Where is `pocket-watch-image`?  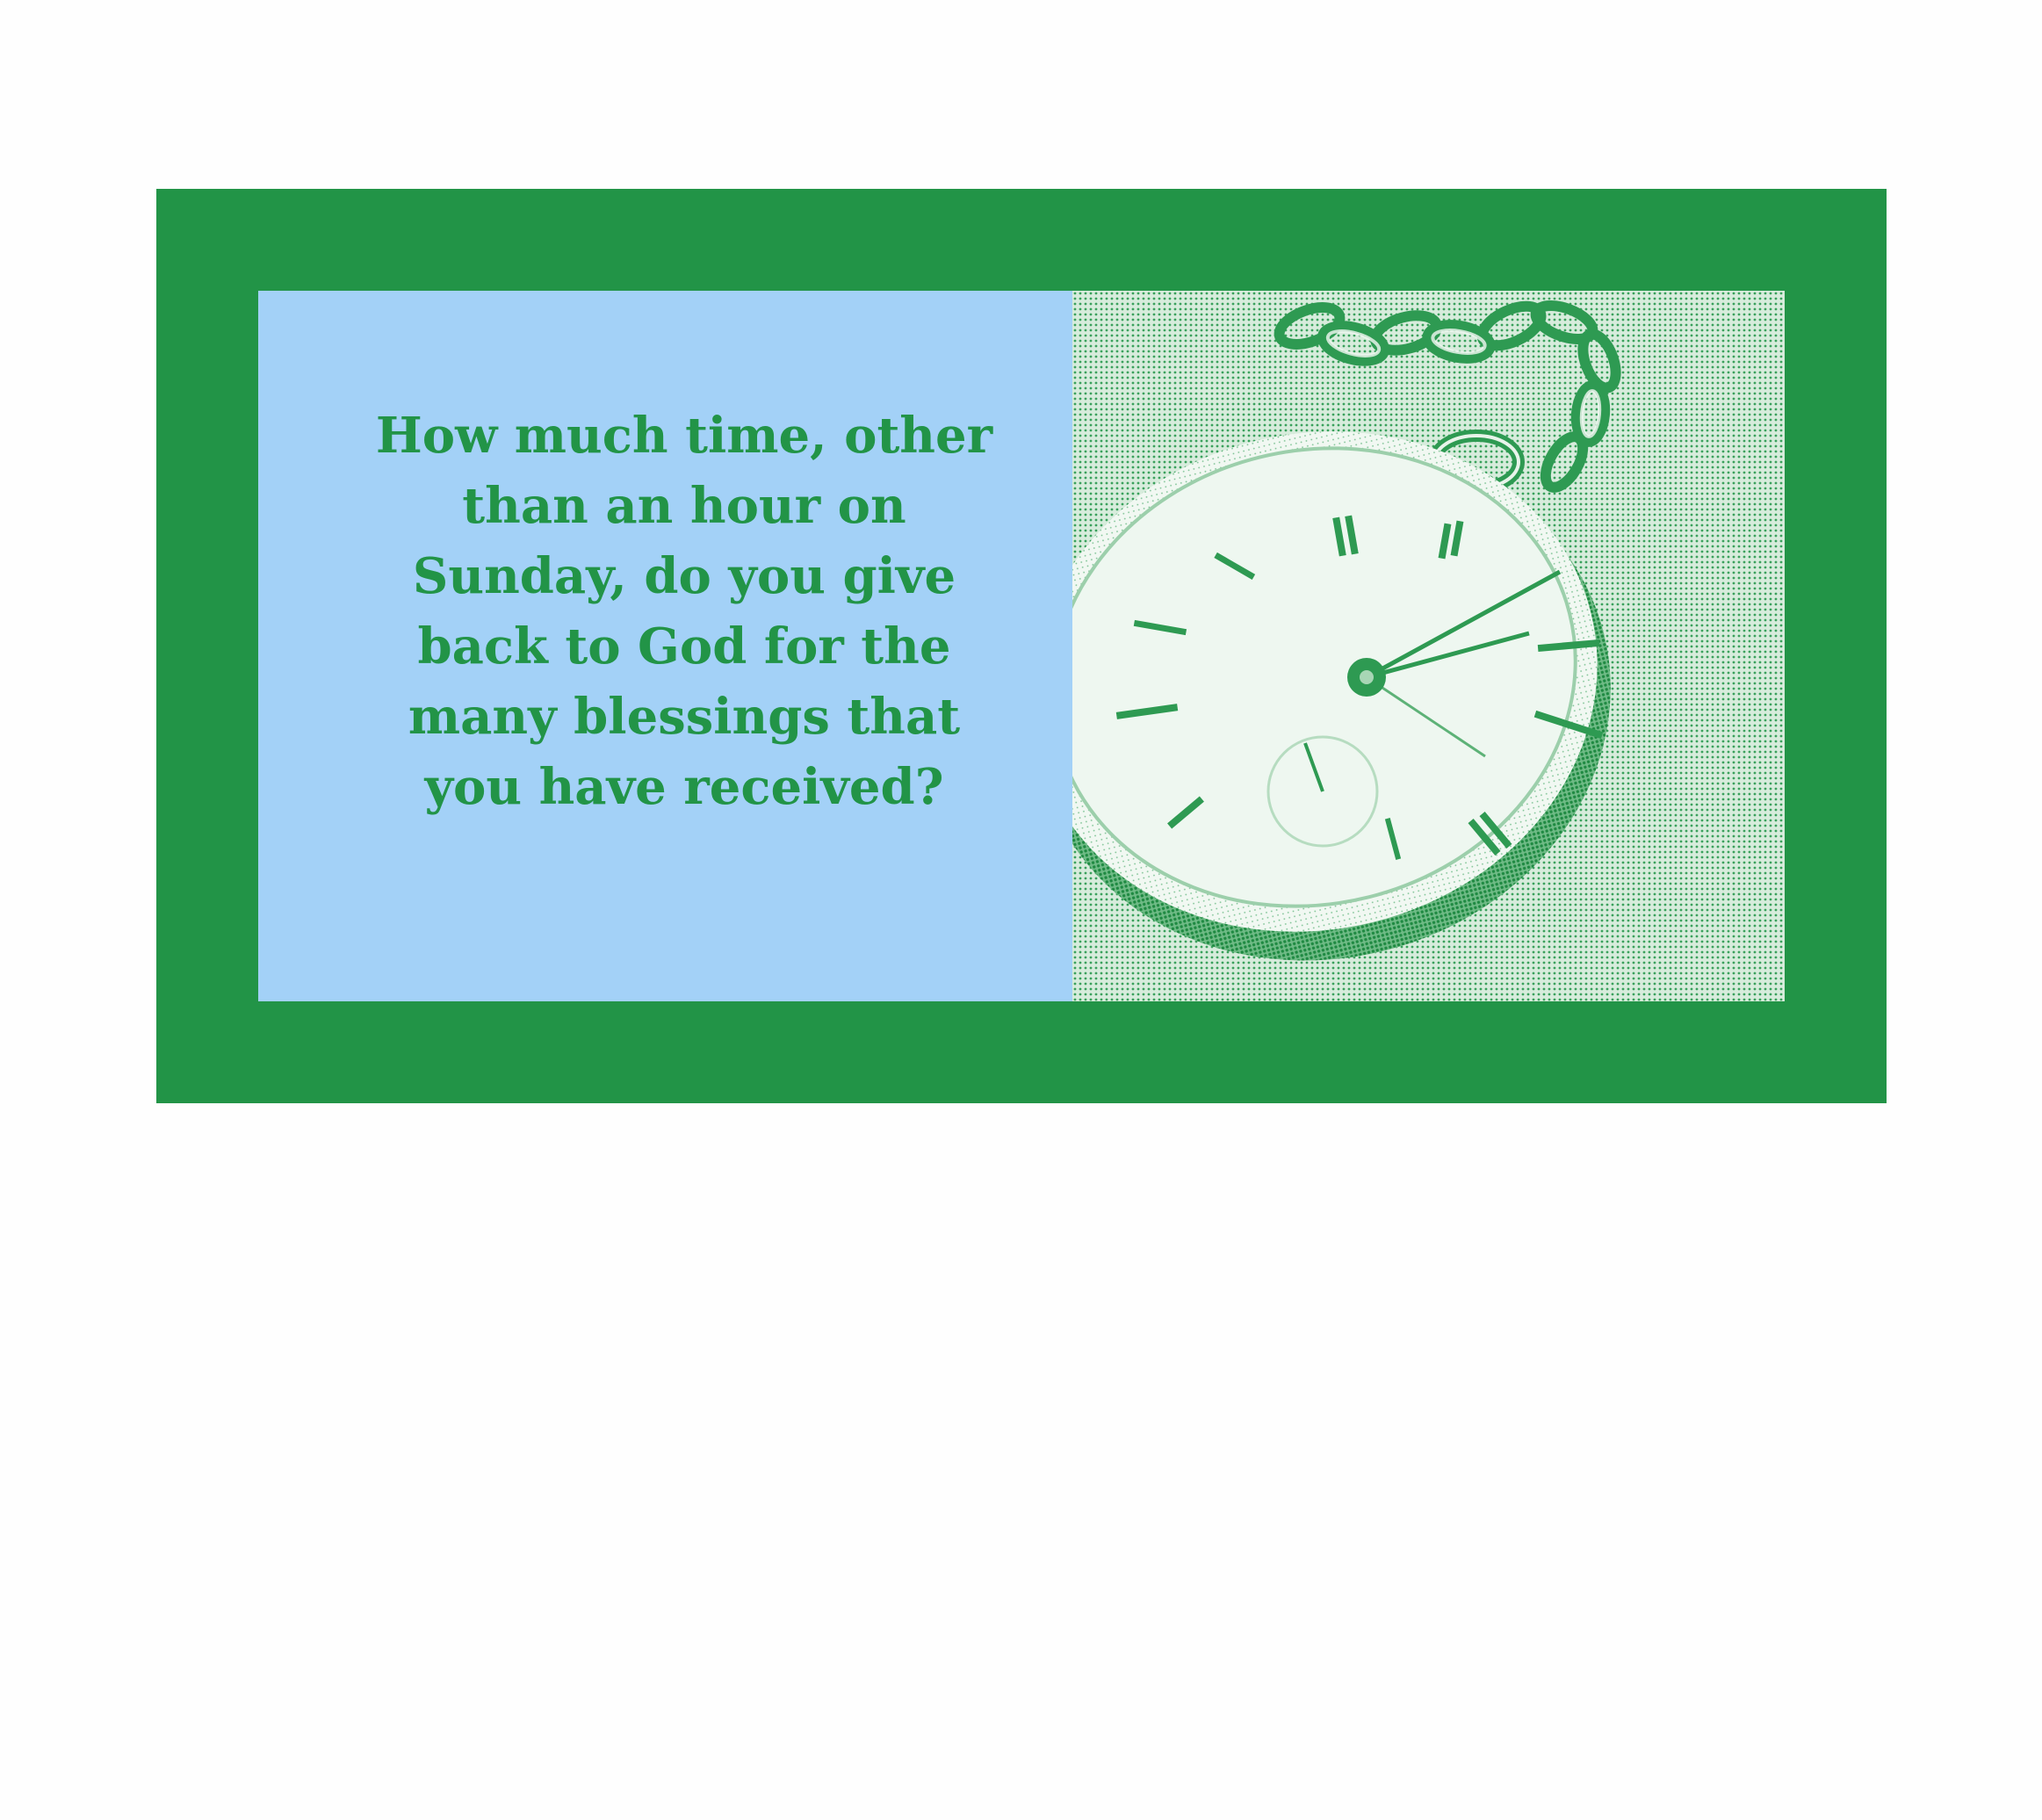 pocket-watch-image is located at coordinates (1428, 646).